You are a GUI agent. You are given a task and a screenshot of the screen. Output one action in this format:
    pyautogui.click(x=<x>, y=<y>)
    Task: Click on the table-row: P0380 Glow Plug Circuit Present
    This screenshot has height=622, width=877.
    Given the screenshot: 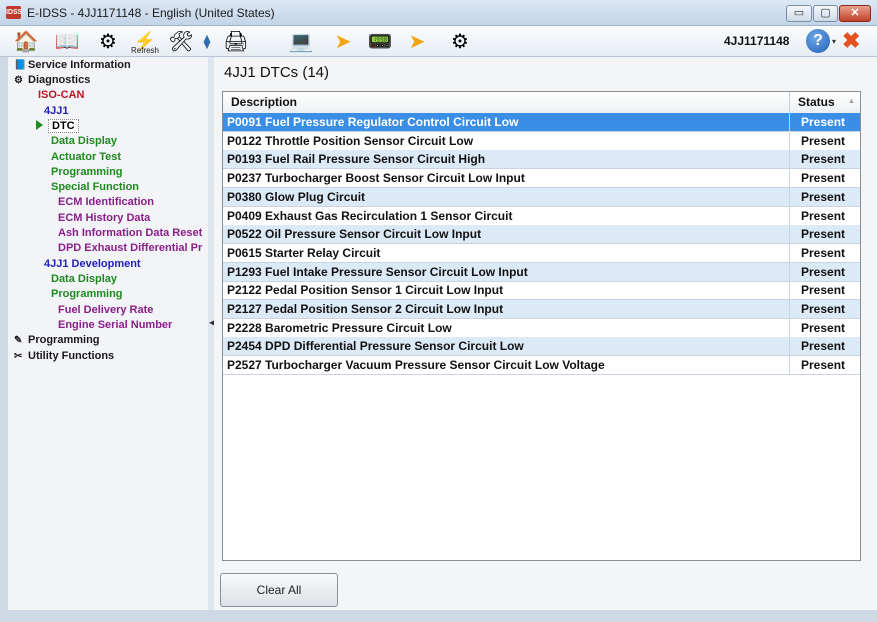 What is the action you would take?
    pyautogui.click(x=541, y=197)
    